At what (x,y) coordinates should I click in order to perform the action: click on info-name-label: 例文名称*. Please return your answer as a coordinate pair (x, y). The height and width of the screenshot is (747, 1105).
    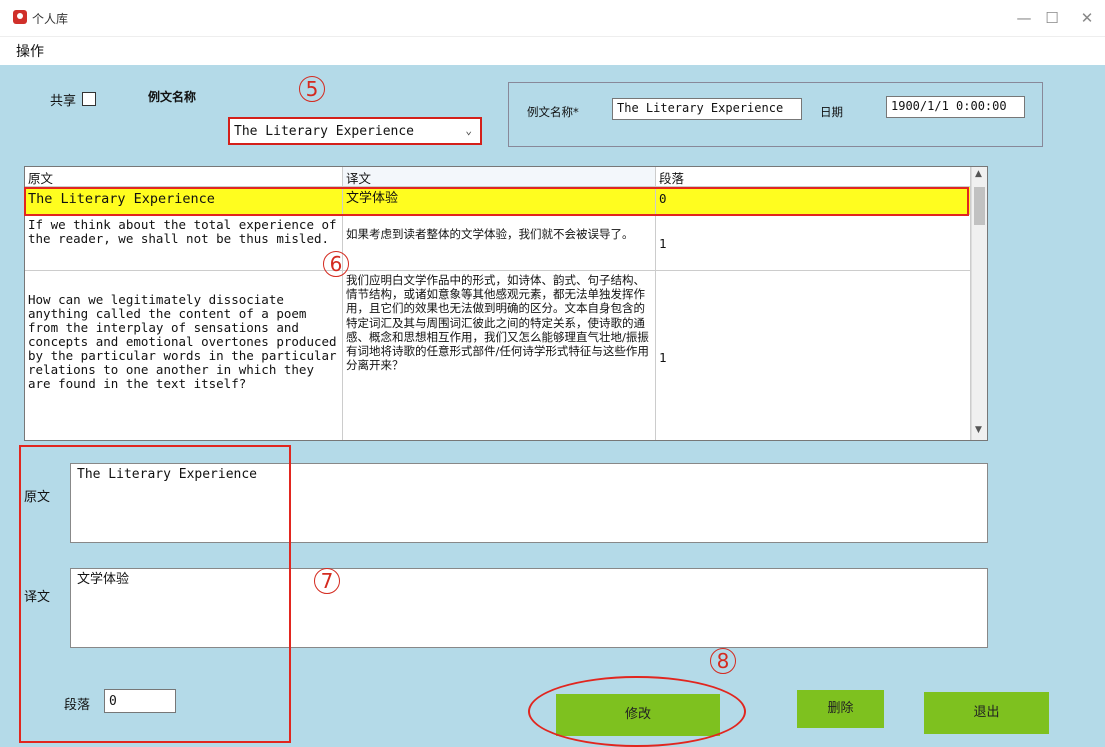
    Looking at the image, I should click on (553, 112).